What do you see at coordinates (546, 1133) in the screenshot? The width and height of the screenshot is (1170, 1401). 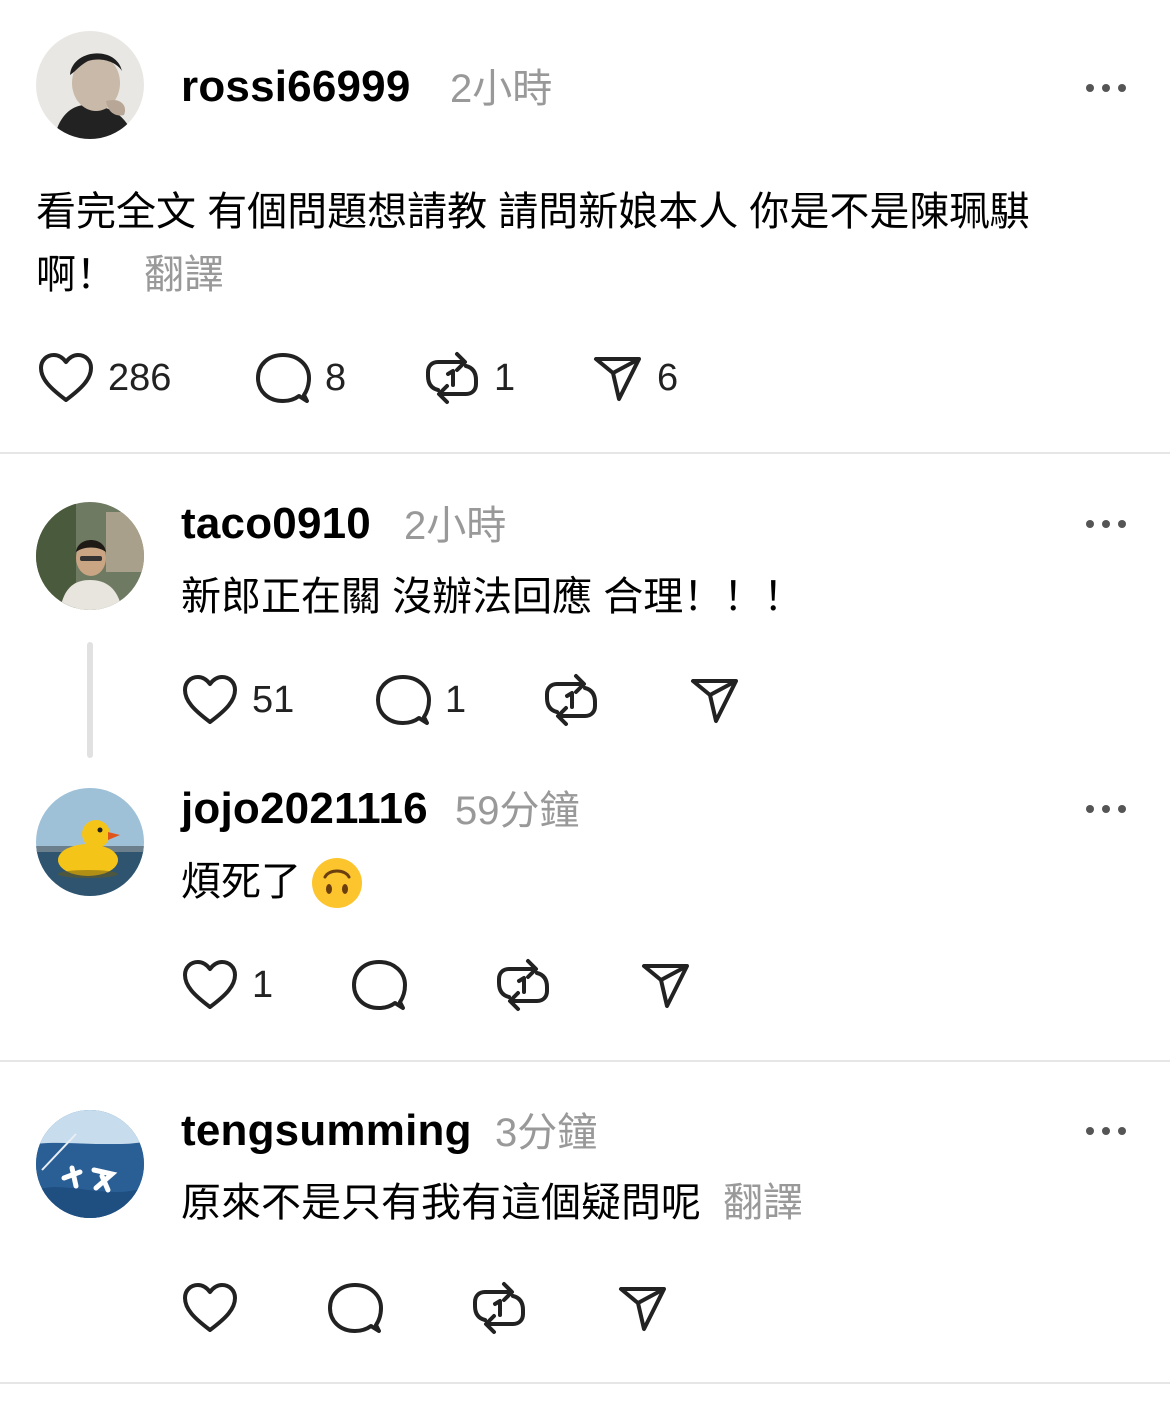 I see `post-time: 3分鐘` at bounding box center [546, 1133].